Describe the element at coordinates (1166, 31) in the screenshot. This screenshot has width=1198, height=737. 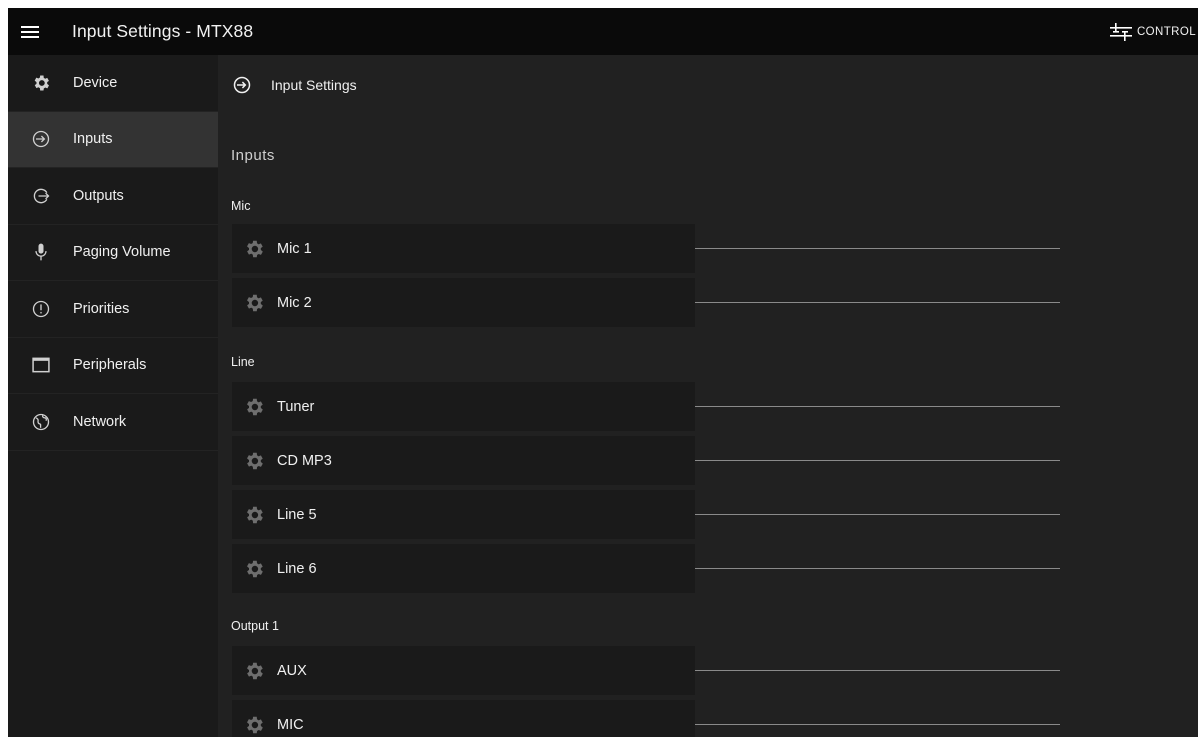
I see `control-label: CONTROL` at that location.